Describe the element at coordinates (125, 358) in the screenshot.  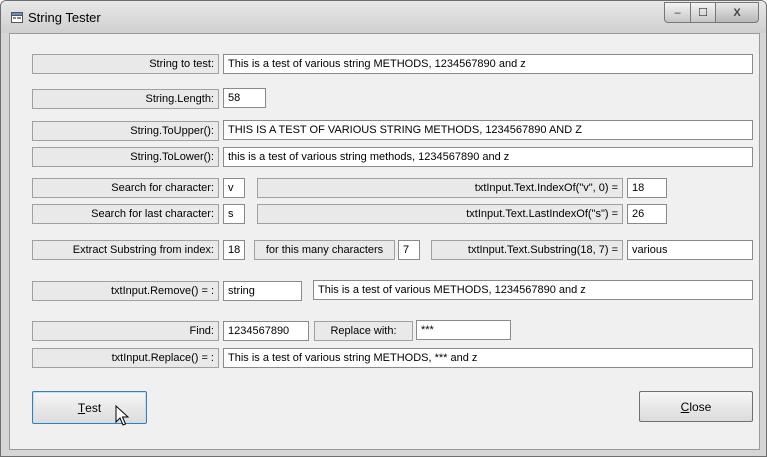
I see `replace-result-label: txtInput.Replace() = :` at that location.